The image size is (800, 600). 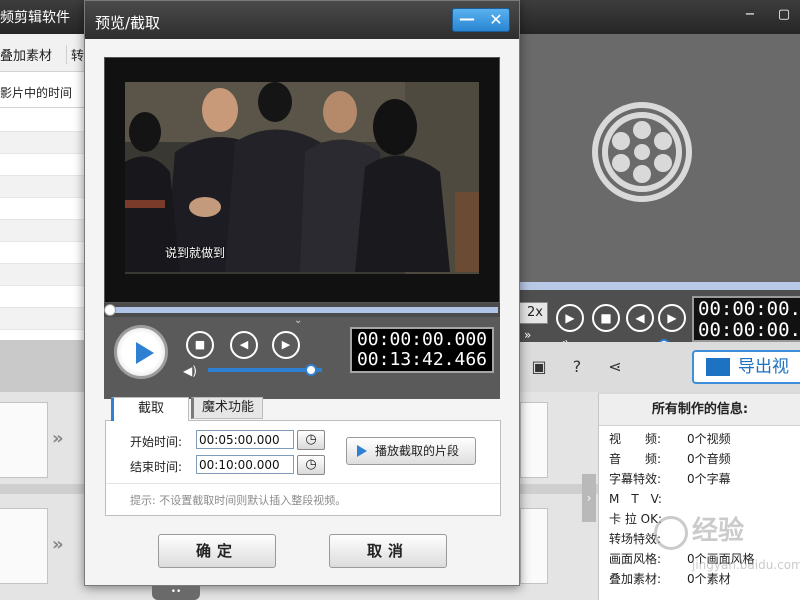 What do you see at coordinates (784, 15) in the screenshot?
I see `maximize-icon: ▢` at bounding box center [784, 15].